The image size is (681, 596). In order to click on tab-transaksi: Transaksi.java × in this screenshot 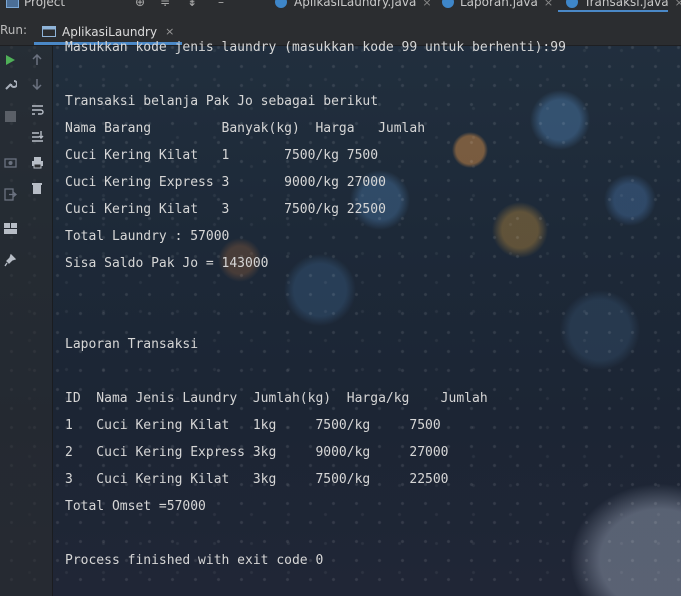, I will do `click(632, 4)`.